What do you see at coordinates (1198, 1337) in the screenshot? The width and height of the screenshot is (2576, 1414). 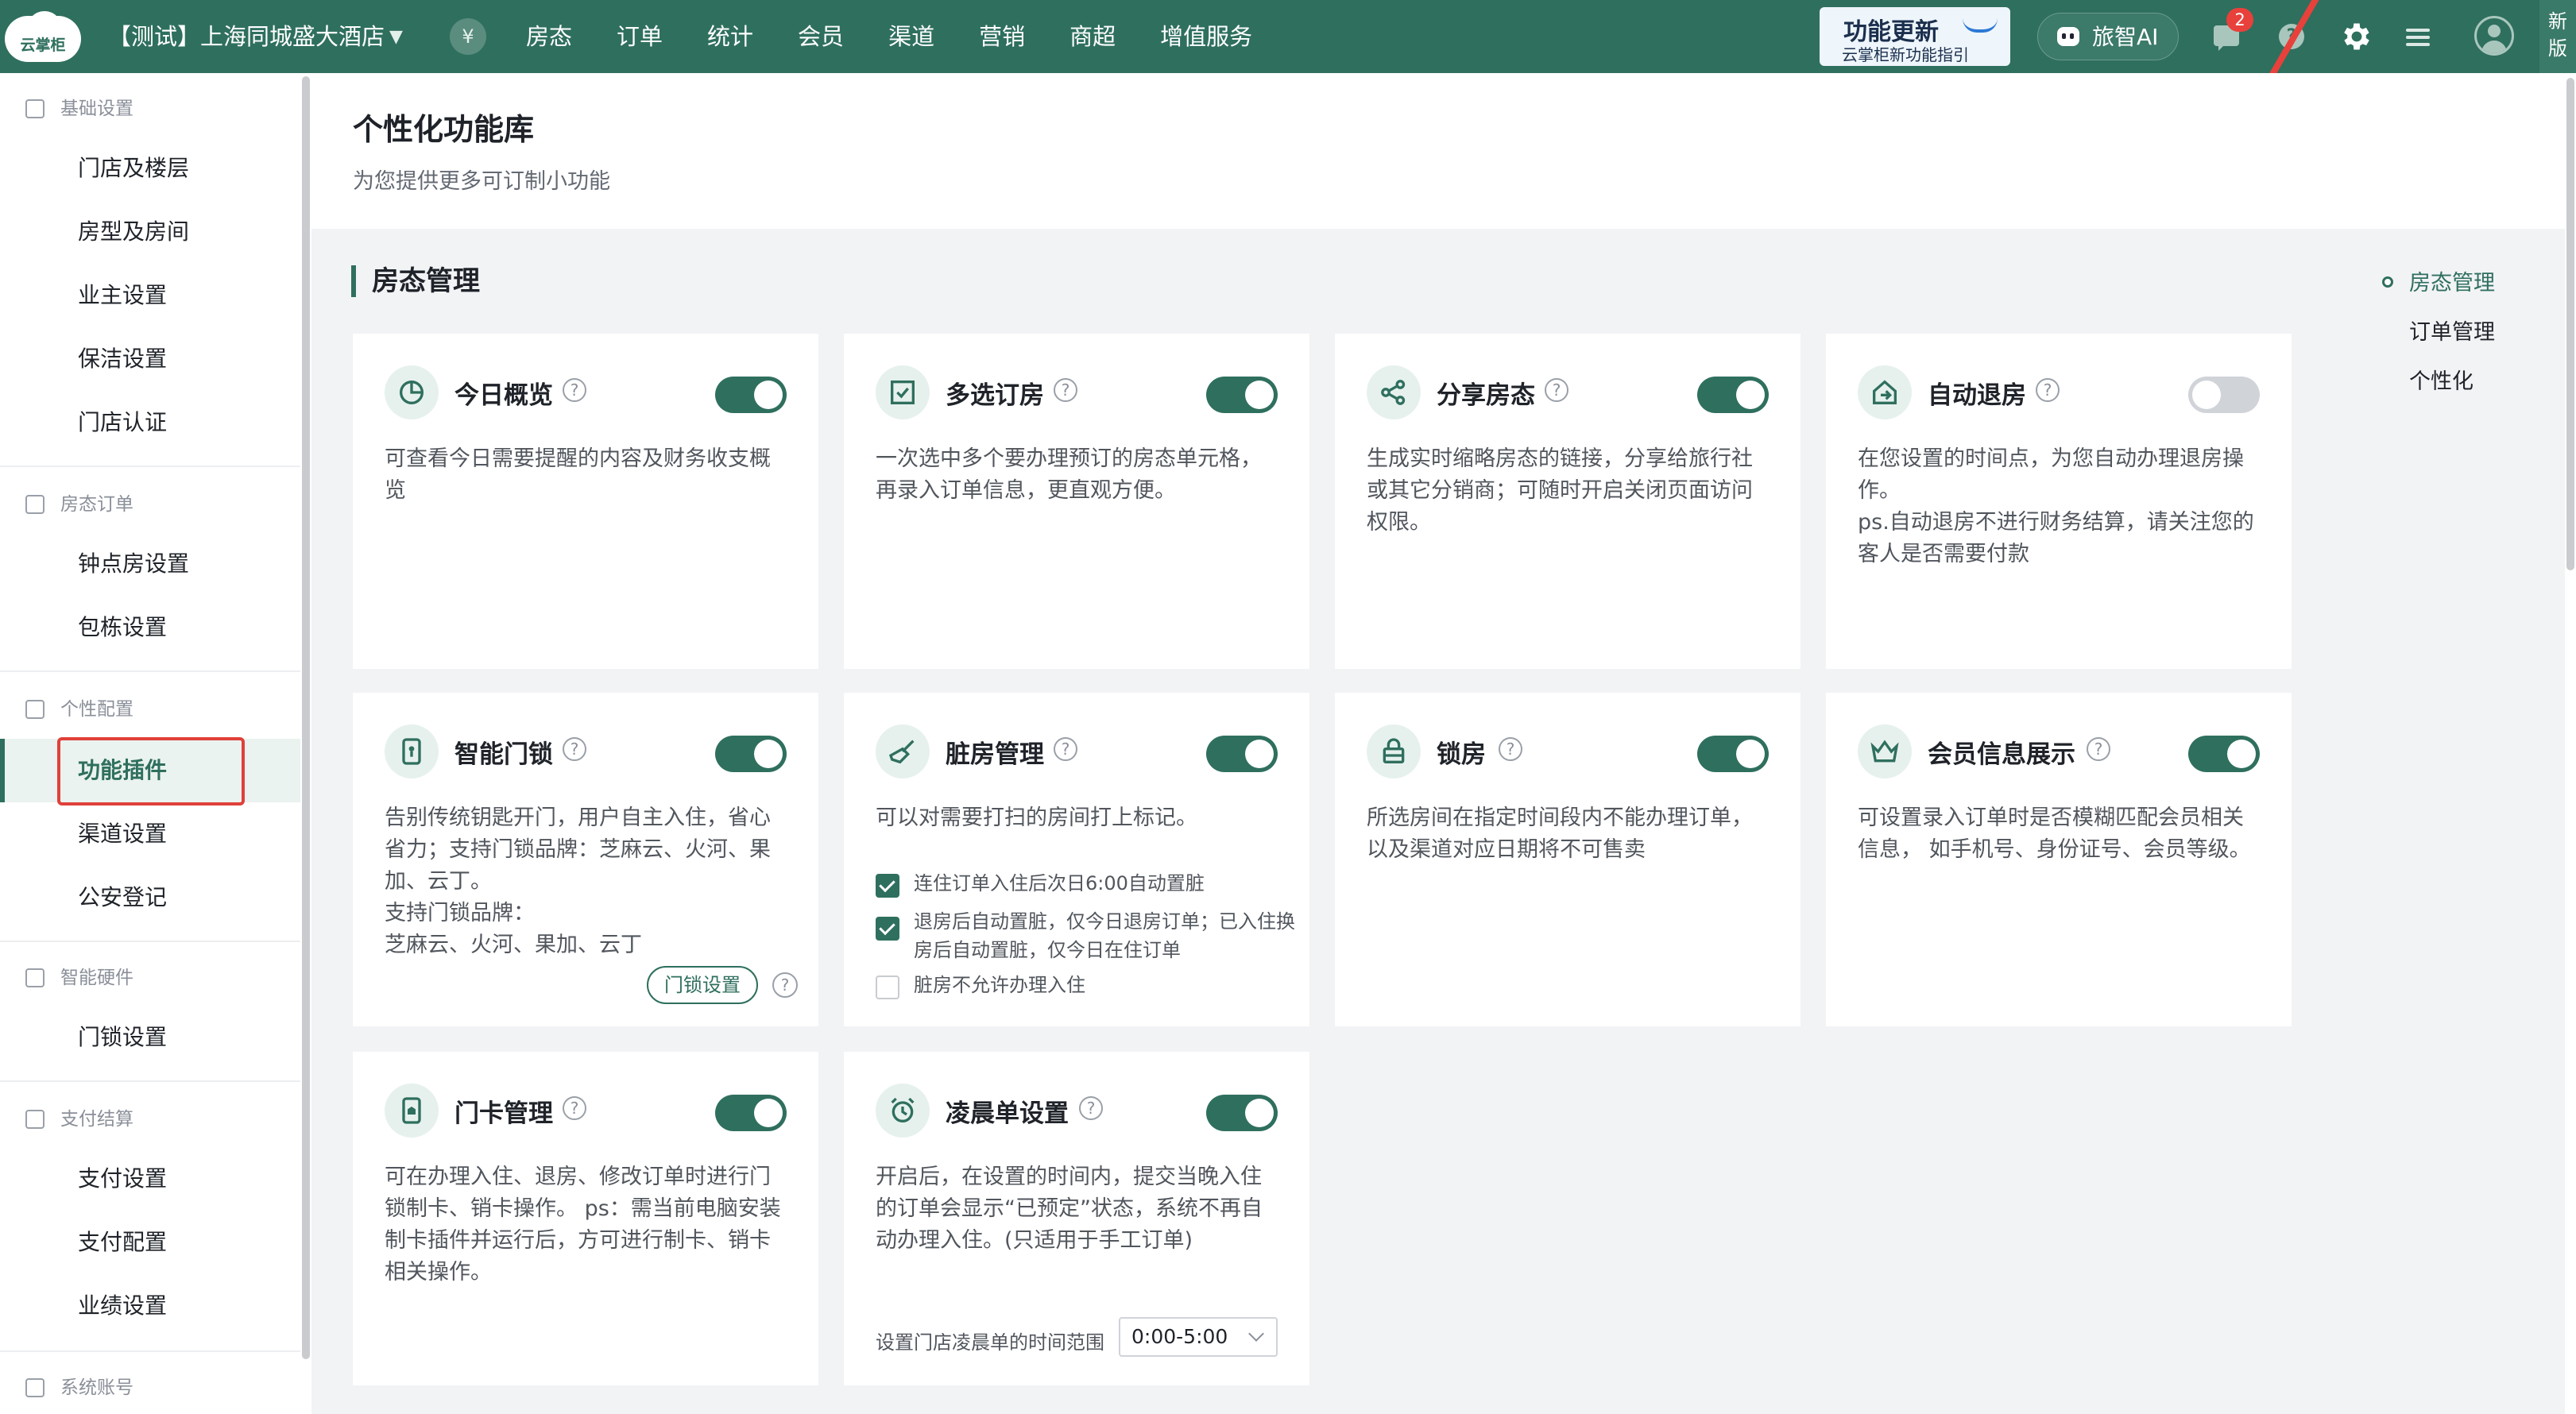 I see `time-range-select: 0:00-5:00` at bounding box center [1198, 1337].